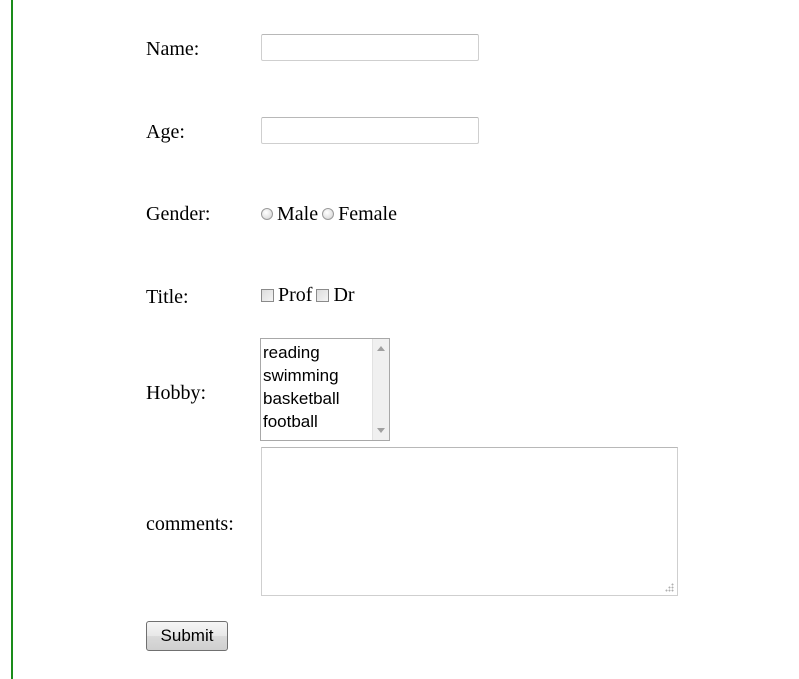 Image resolution: width=799 pixels, height=679 pixels. I want to click on gender-radio-group: Male Female, so click(331, 214).